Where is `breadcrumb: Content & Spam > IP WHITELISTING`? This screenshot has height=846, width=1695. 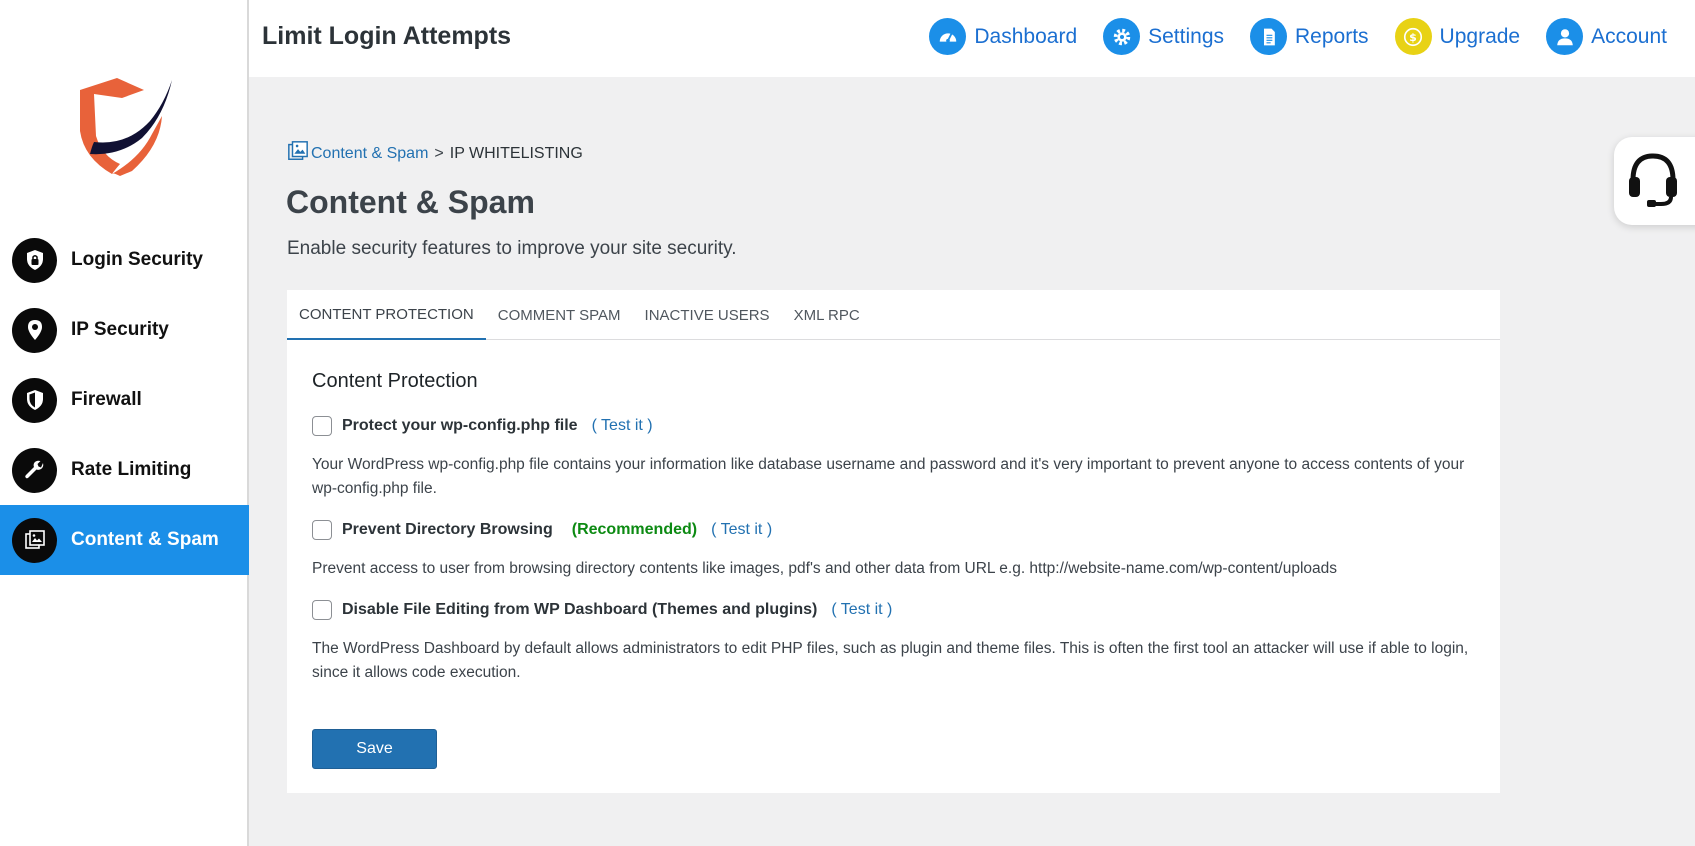
breadcrumb: Content & Spam > IP WHITELISTING is located at coordinates (435, 153).